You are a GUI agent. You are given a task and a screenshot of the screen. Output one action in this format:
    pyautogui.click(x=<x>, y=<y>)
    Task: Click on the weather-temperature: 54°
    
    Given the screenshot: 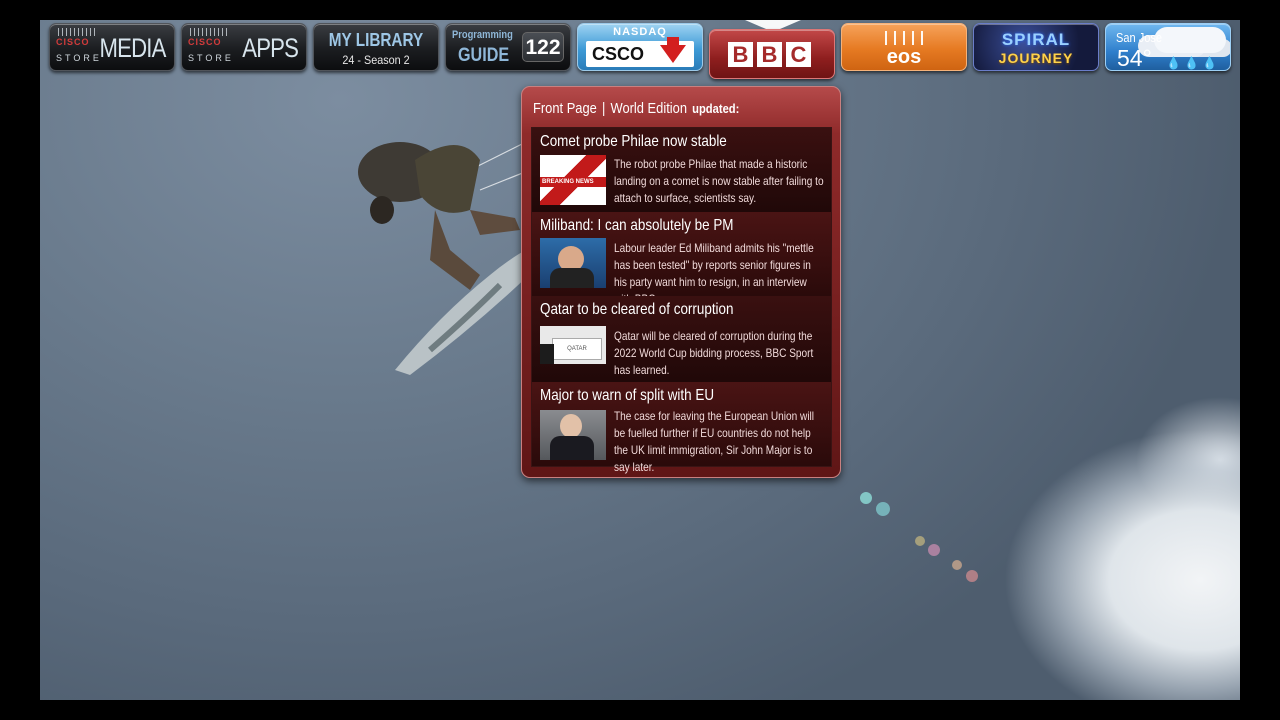 What is the action you would take?
    pyautogui.click(x=1134, y=58)
    